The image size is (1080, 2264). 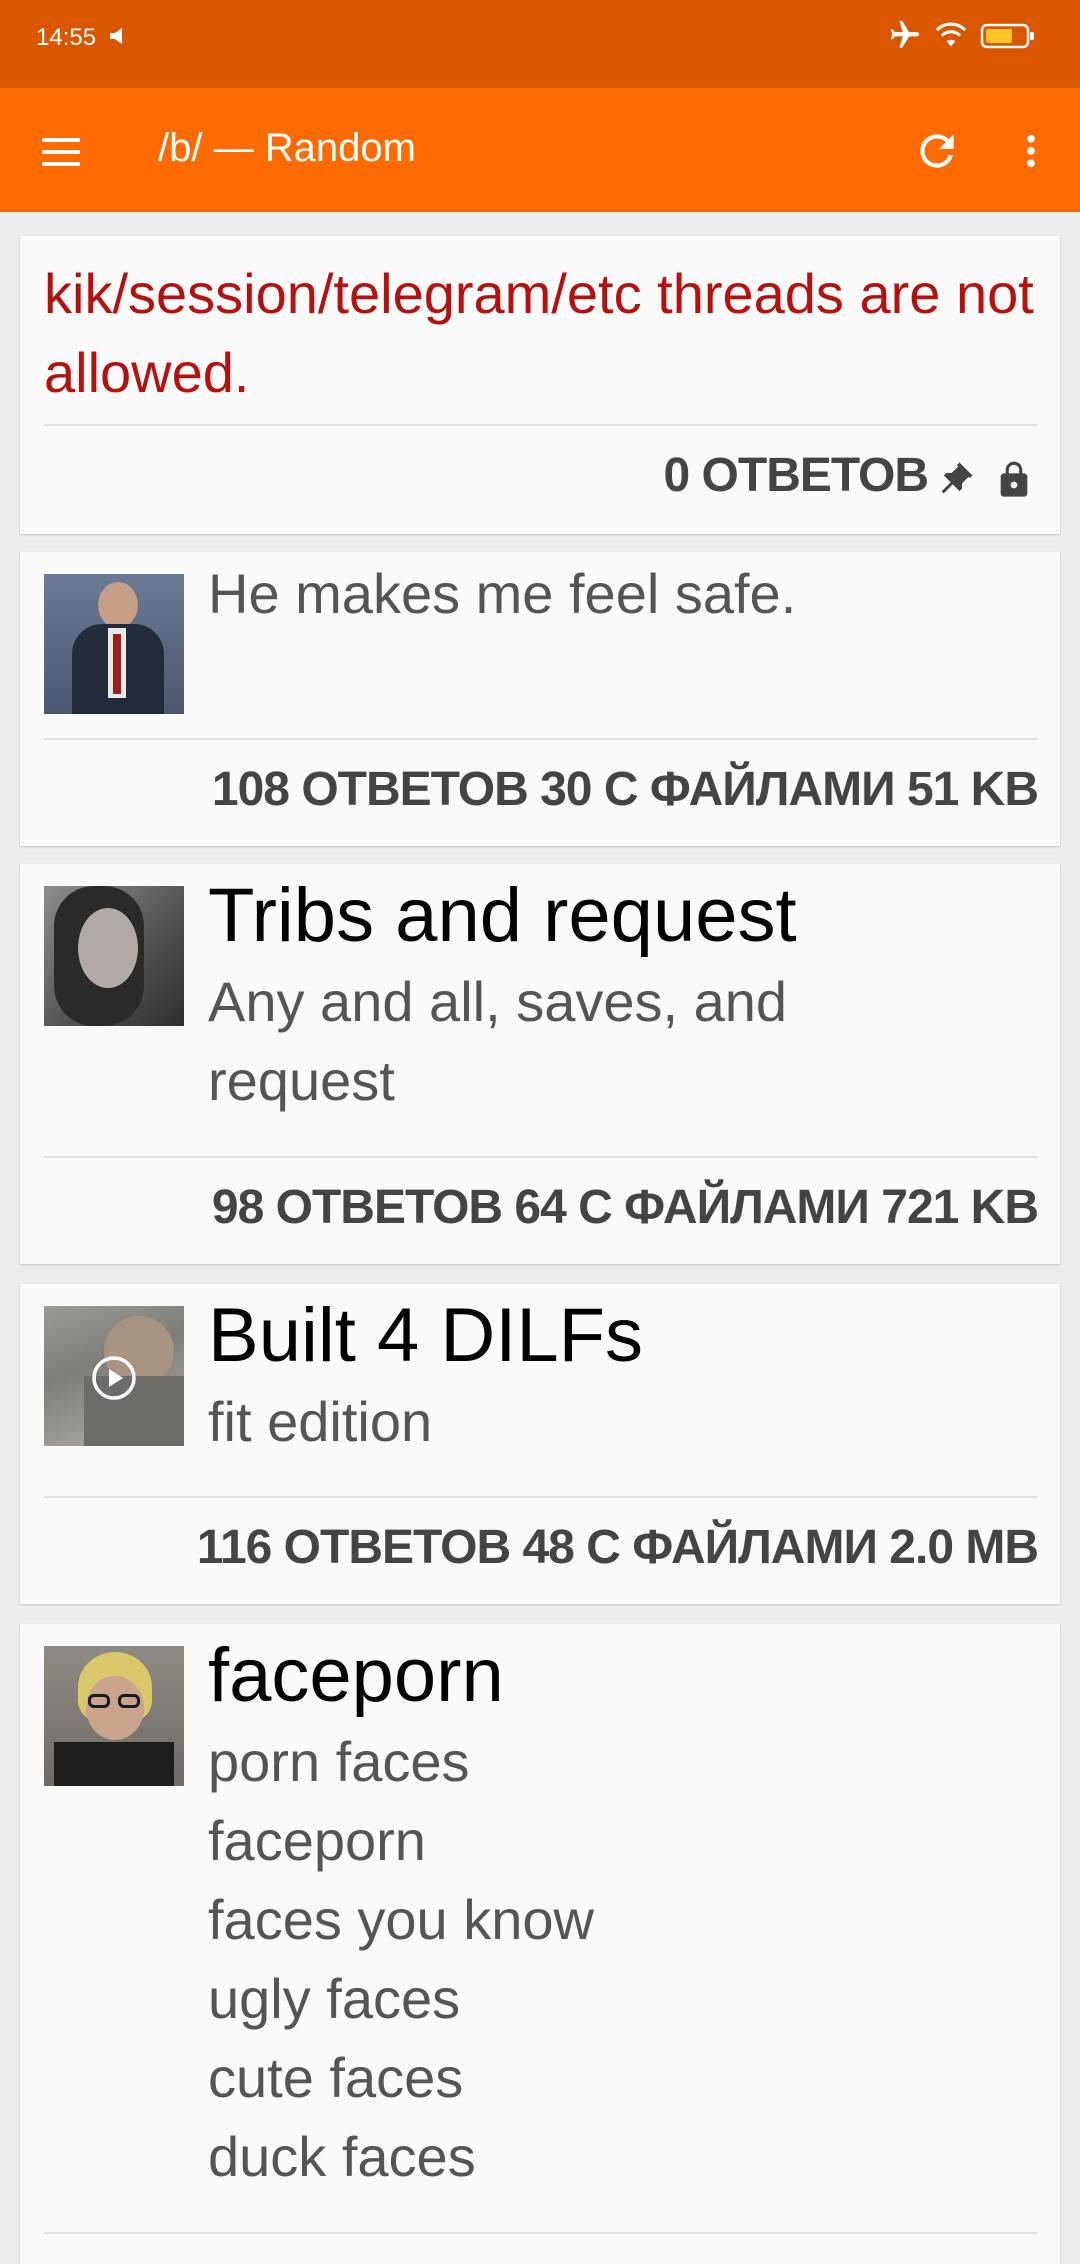 I want to click on status-bar: 14:55, so click(x=540, y=44).